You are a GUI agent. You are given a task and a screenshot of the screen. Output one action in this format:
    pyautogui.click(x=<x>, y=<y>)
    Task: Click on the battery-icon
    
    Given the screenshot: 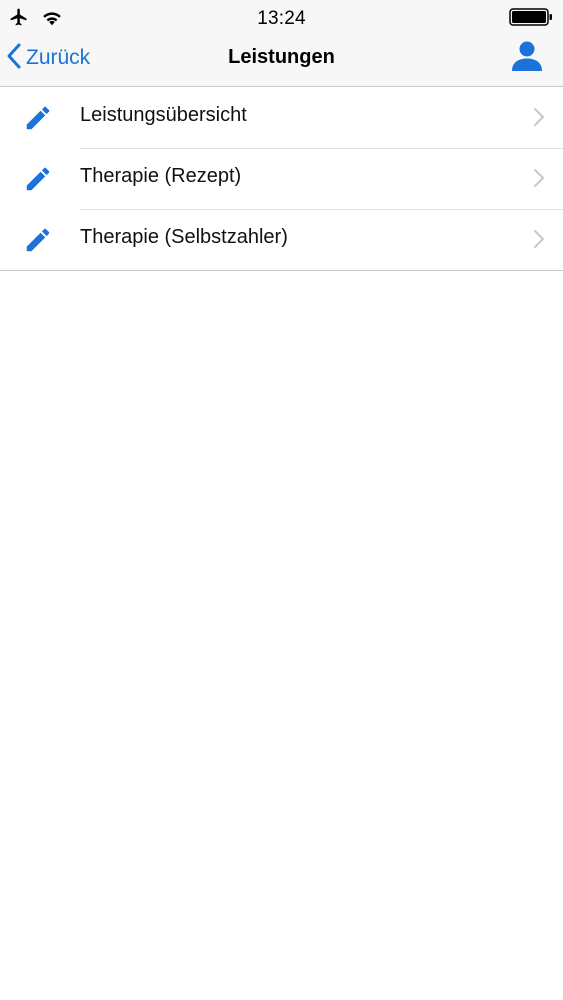 What is the action you would take?
    pyautogui.click(x=531, y=19)
    